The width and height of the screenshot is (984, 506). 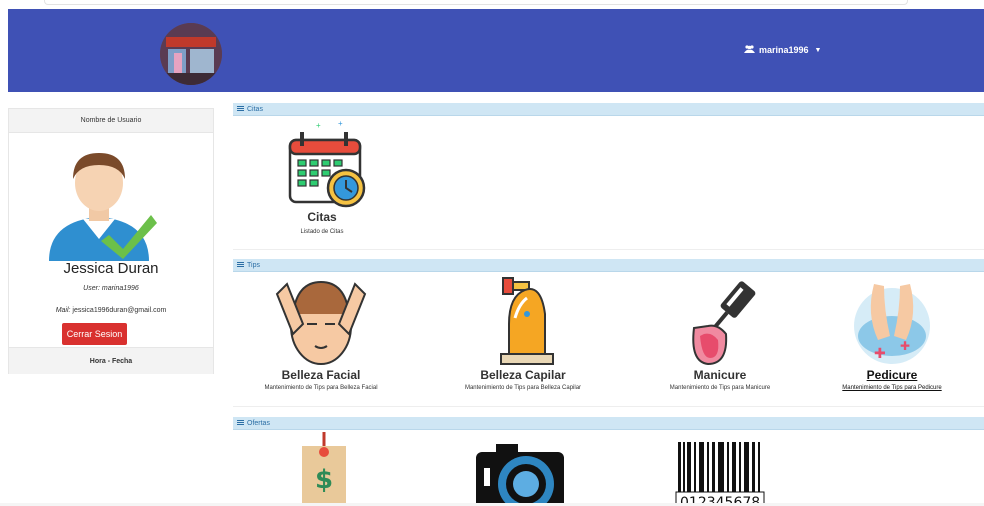 What do you see at coordinates (63, 310) in the screenshot?
I see `mail-prefix: Mail:` at bounding box center [63, 310].